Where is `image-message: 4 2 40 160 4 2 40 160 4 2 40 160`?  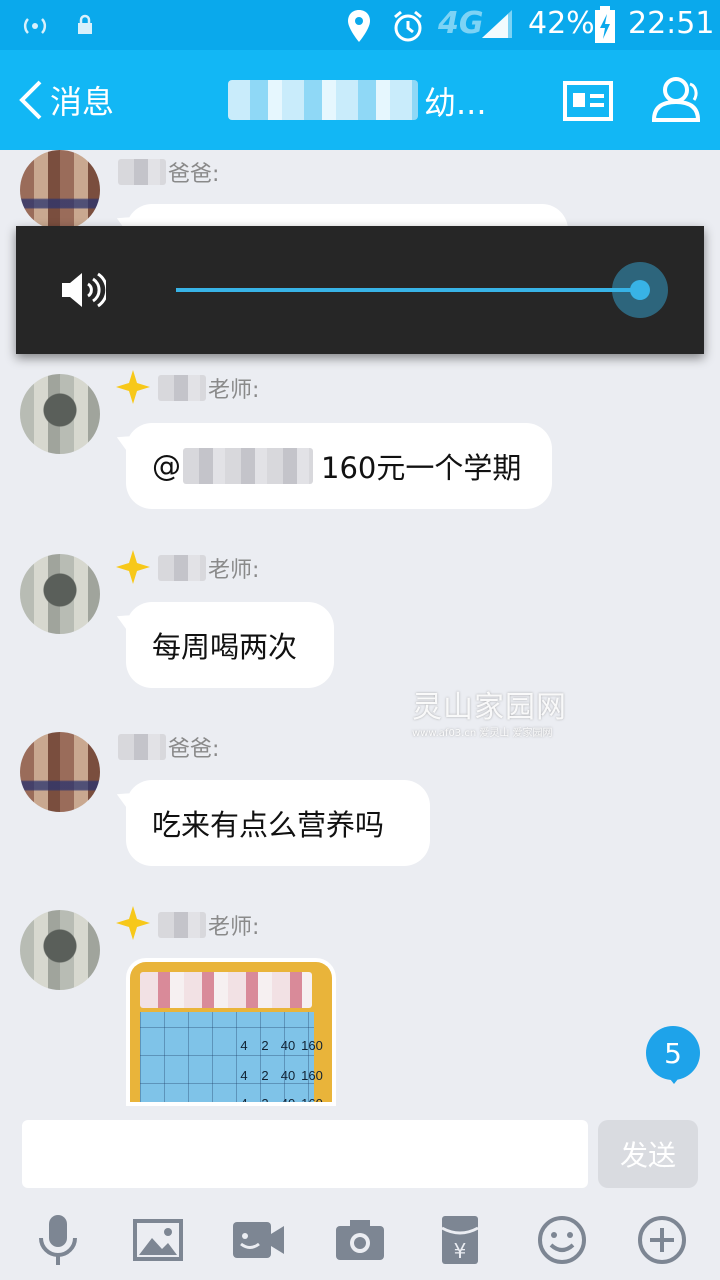
image-message: 4 2 40 160 4 2 40 160 4 2 40 160 is located at coordinates (231, 1032).